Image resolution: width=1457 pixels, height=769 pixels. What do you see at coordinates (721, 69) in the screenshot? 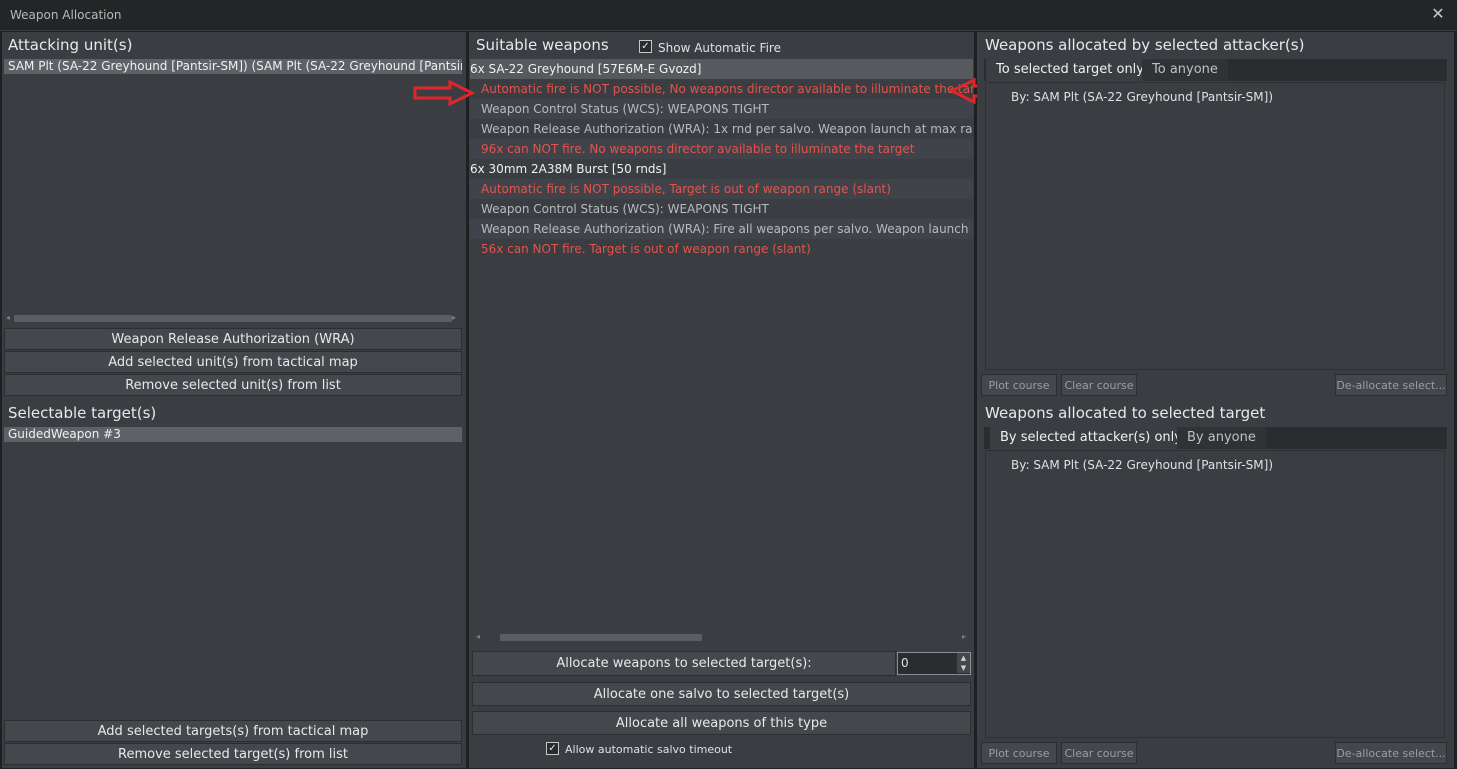
I see `weapon-group-row: 6x SA-22 Greyhound [57E6M-E Gvozd]` at bounding box center [721, 69].